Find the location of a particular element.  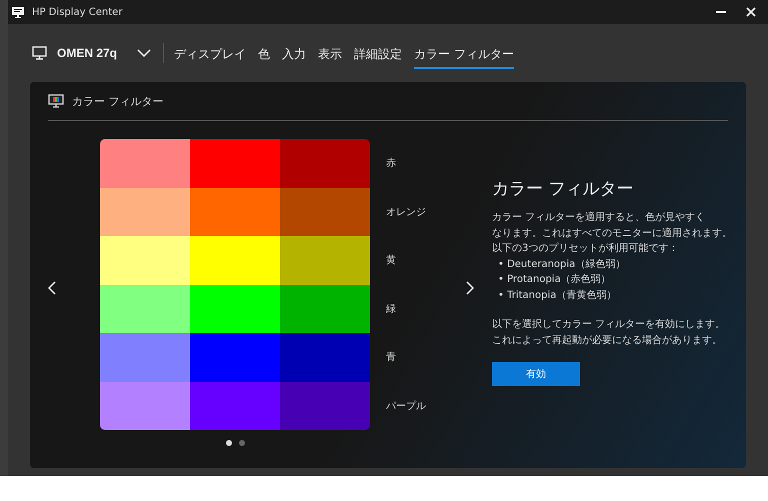

color-label: 青 is located at coordinates (391, 358).